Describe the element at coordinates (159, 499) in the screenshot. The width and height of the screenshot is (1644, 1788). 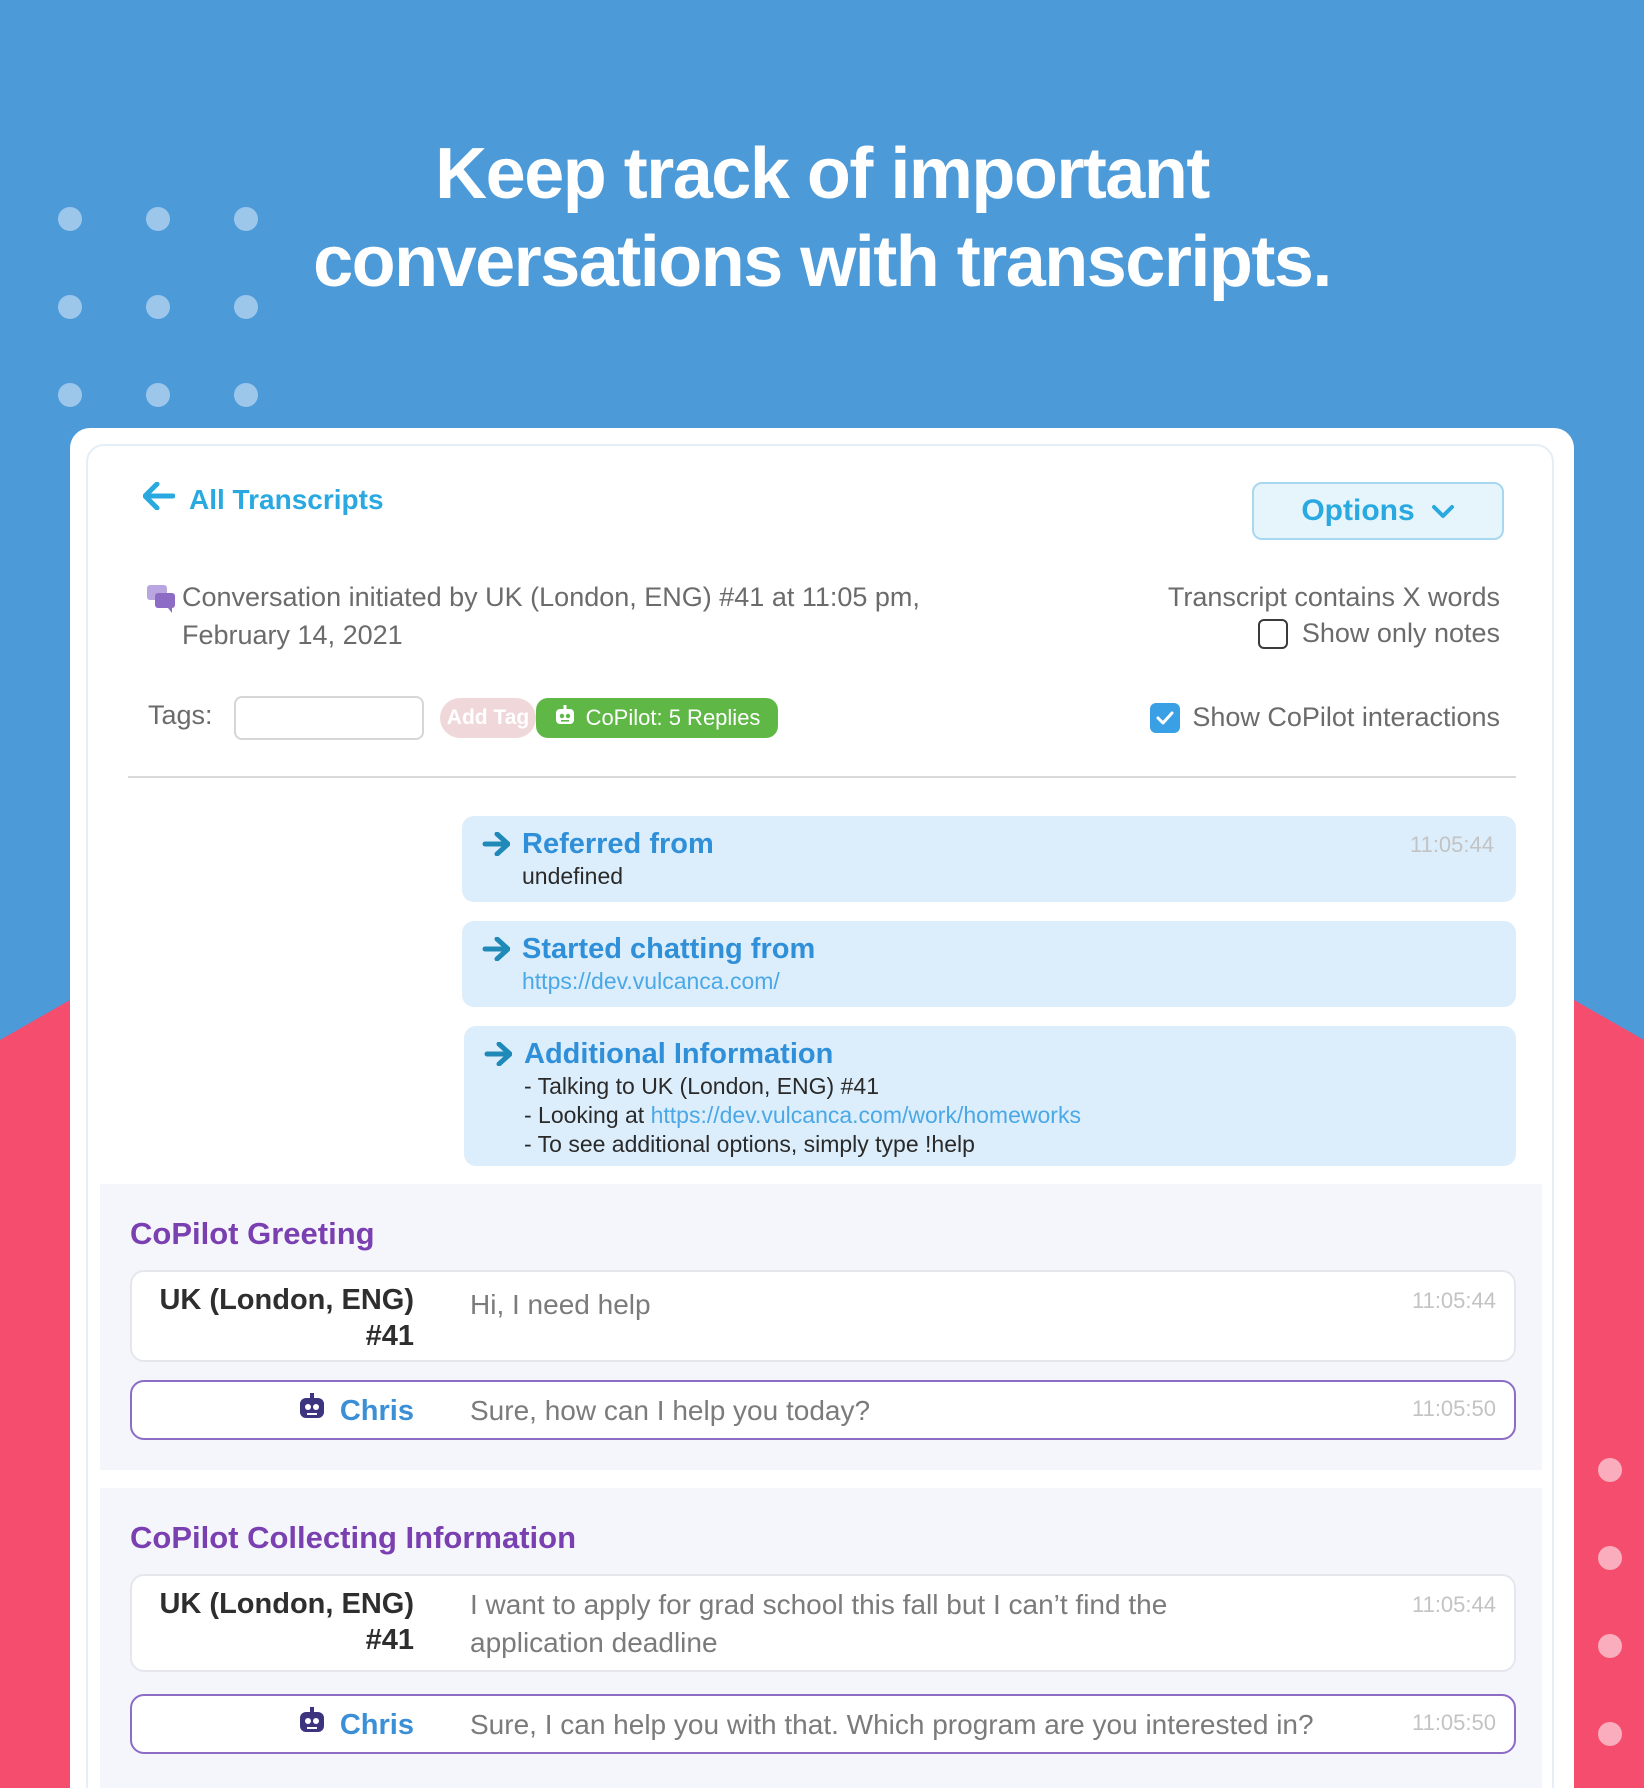
I see `arrow-left-icon` at that location.